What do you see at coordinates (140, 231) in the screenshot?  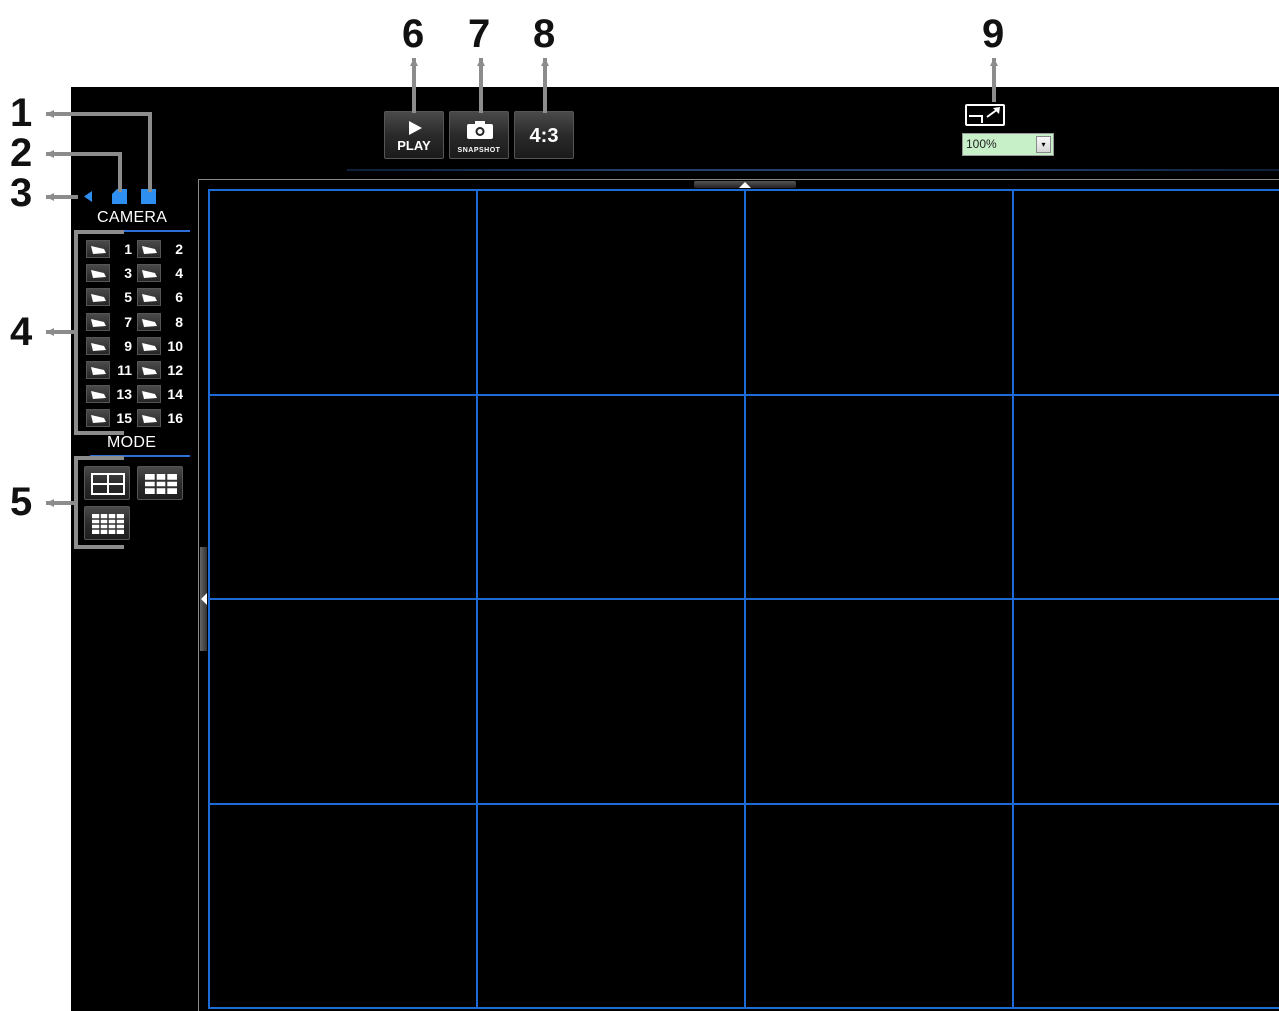 I see `camera-section-divider` at bounding box center [140, 231].